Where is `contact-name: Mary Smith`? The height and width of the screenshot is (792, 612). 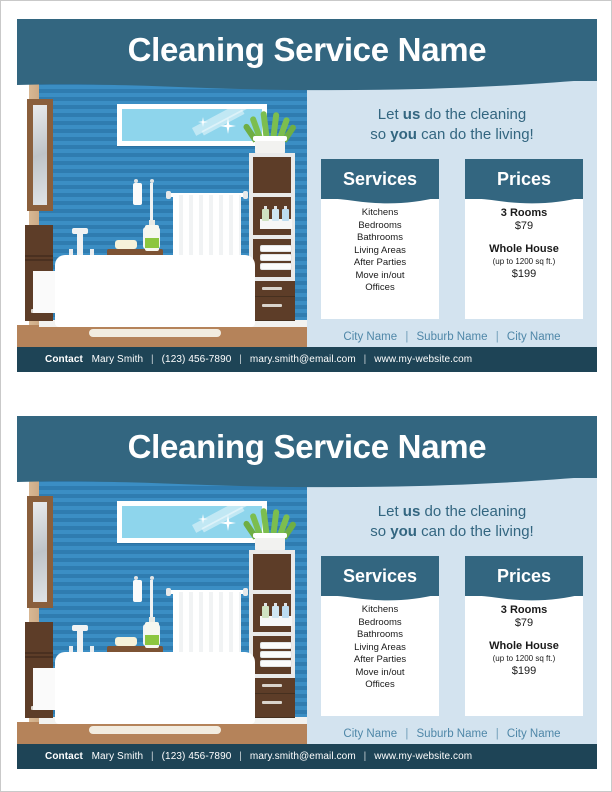 contact-name: Mary Smith is located at coordinates (117, 359).